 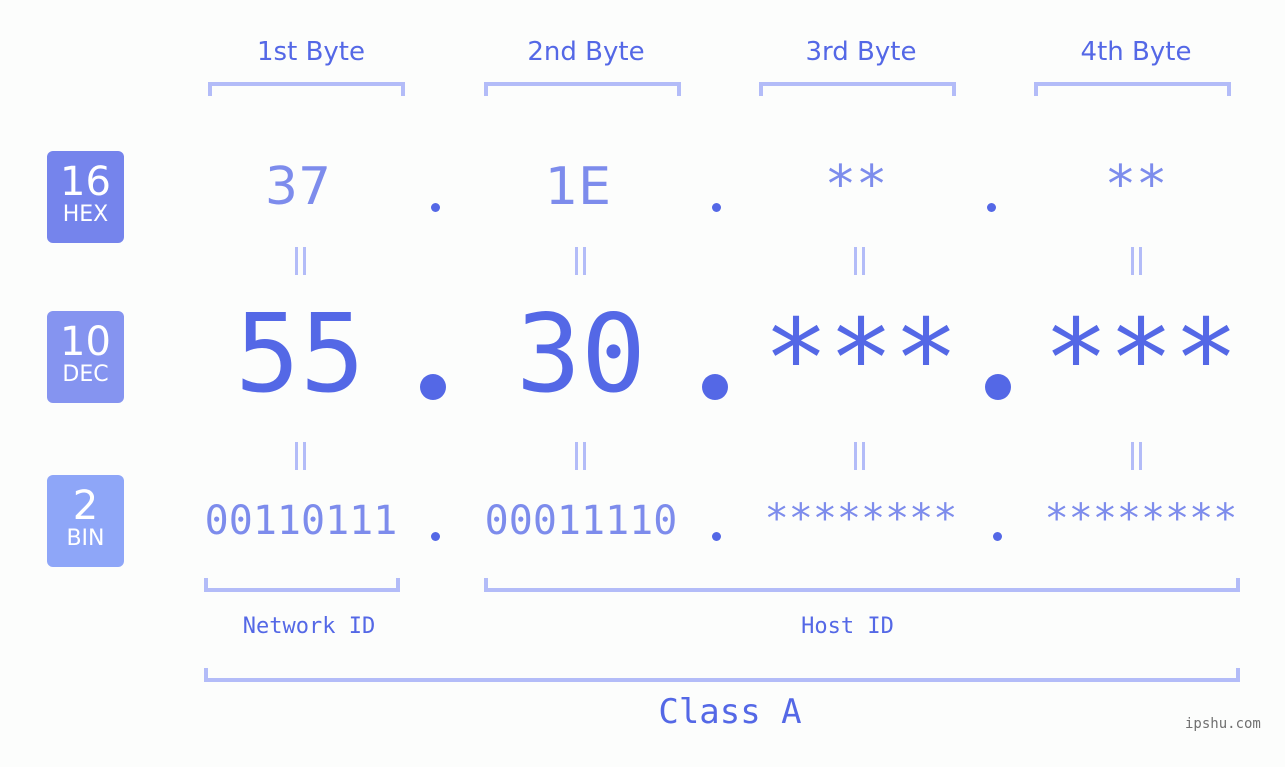 I want to click on byte-2-bracket, so click(x=582, y=89).